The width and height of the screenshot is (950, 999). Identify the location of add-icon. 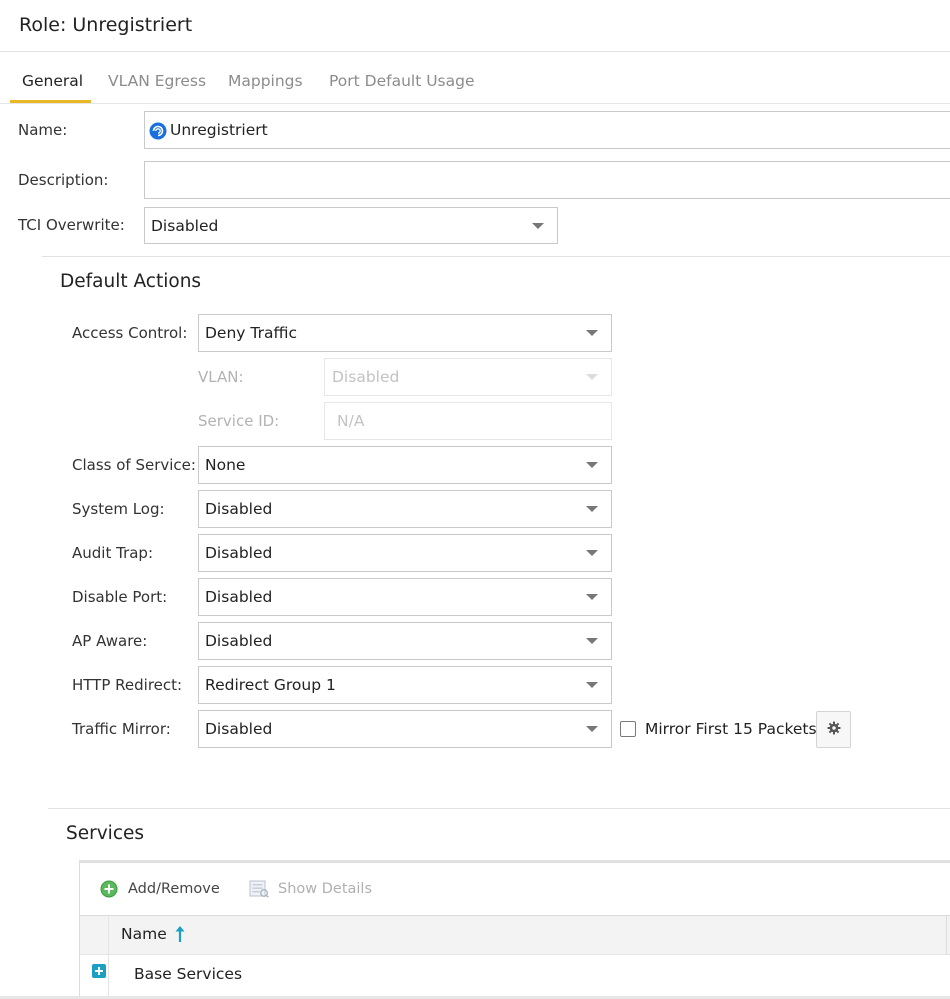
(109, 889).